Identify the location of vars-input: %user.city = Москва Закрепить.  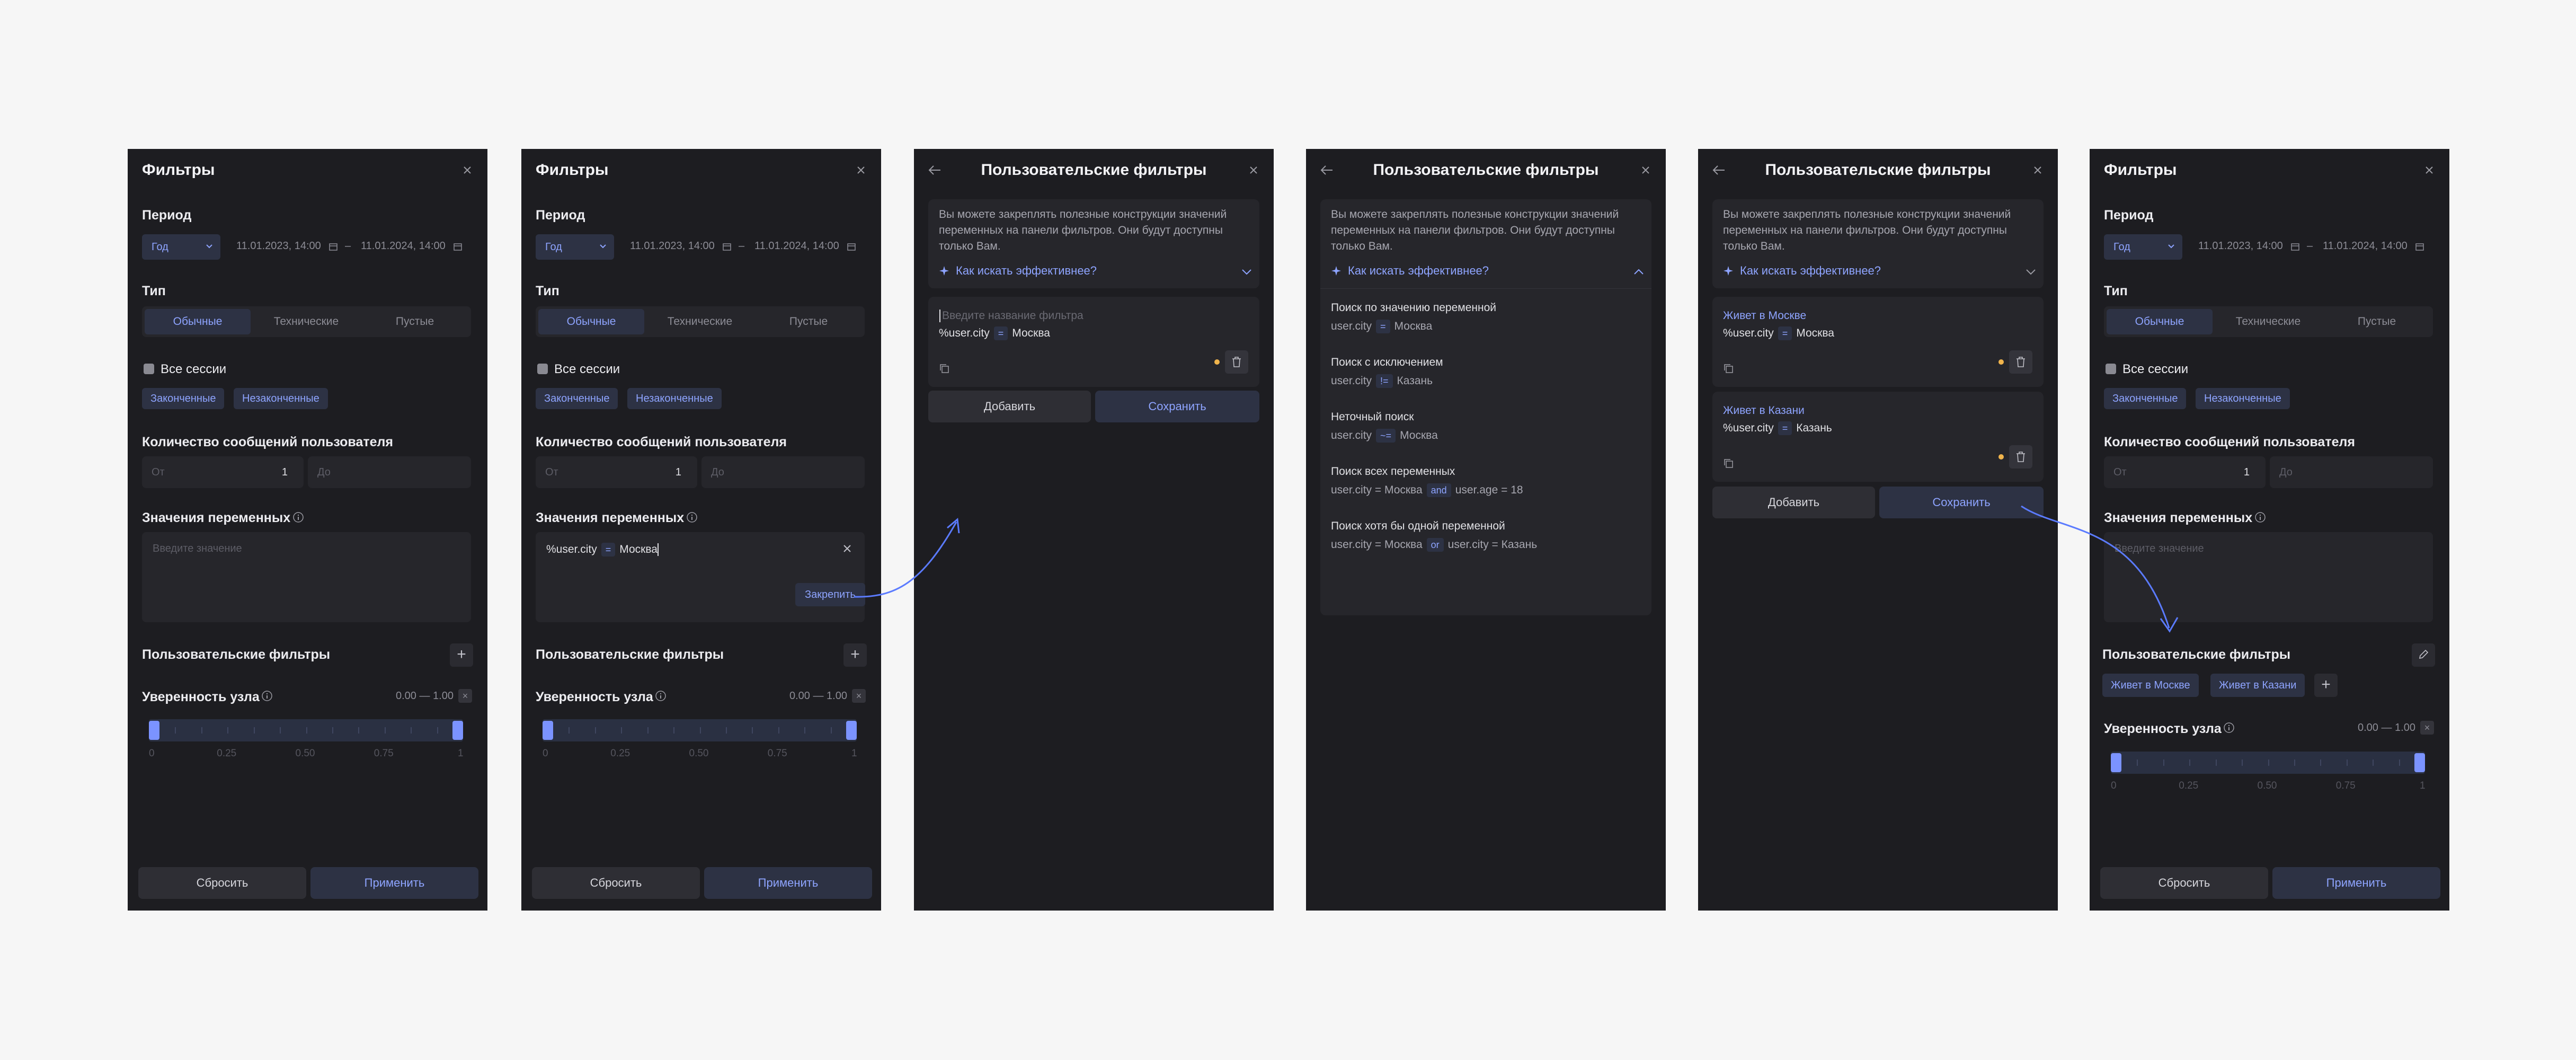
(700, 577).